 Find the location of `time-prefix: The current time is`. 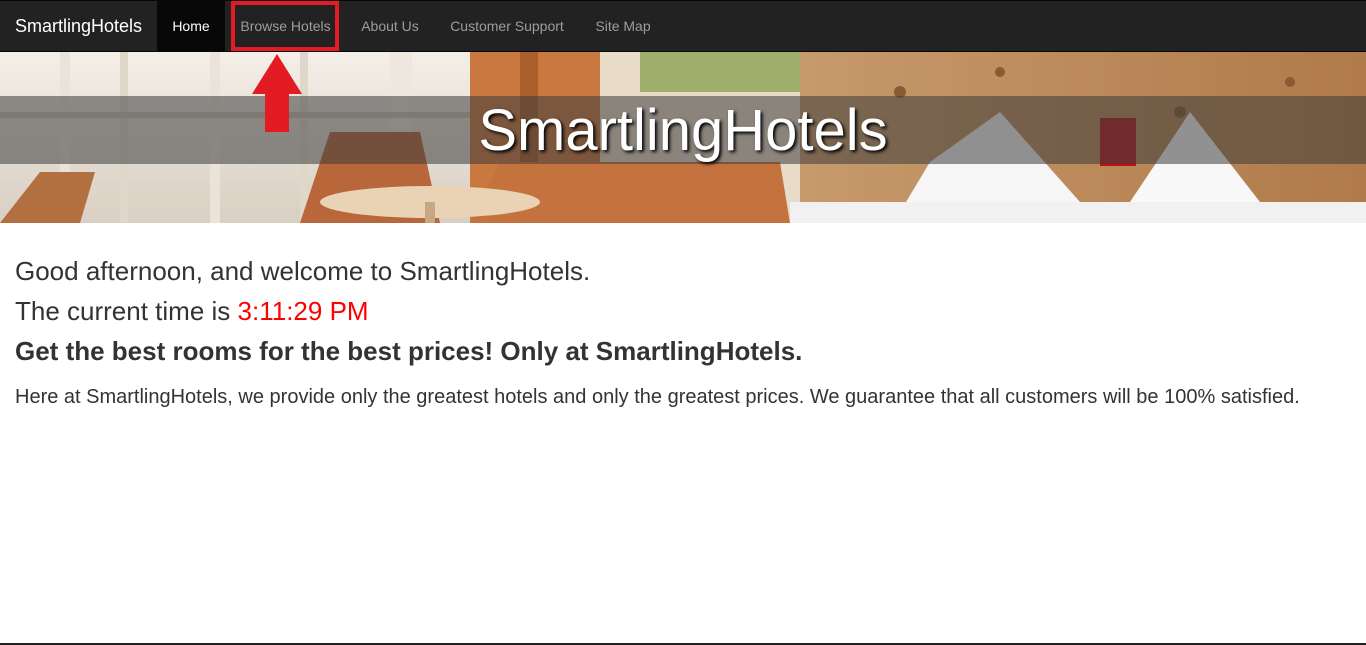

time-prefix: The current time is is located at coordinates (123, 311).